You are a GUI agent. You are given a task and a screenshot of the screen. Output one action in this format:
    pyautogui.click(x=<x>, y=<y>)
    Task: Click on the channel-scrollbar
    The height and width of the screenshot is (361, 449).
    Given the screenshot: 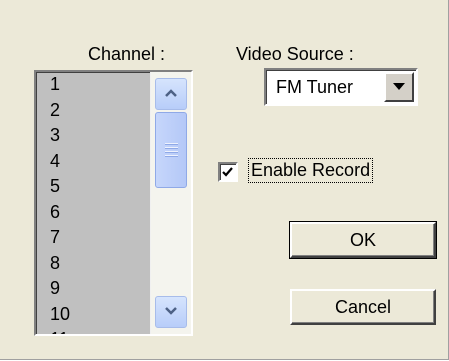 What is the action you would take?
    pyautogui.click(x=170, y=203)
    